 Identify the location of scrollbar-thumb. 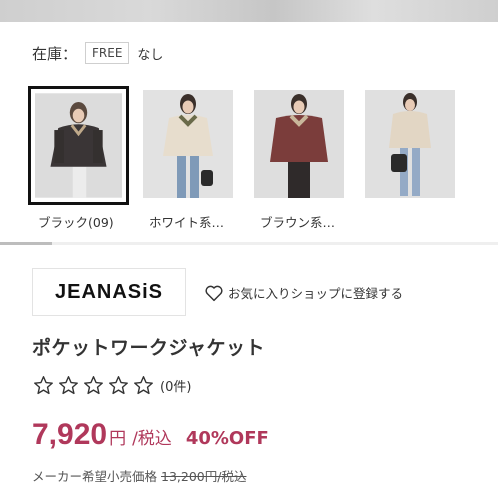
(26, 243).